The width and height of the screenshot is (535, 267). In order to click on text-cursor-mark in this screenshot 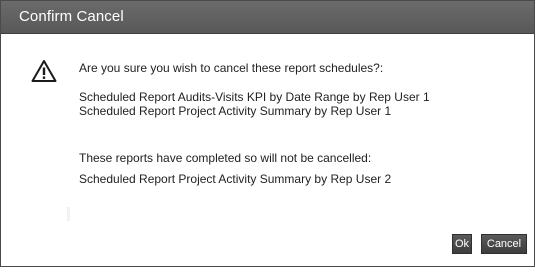, I will do `click(68, 214)`.